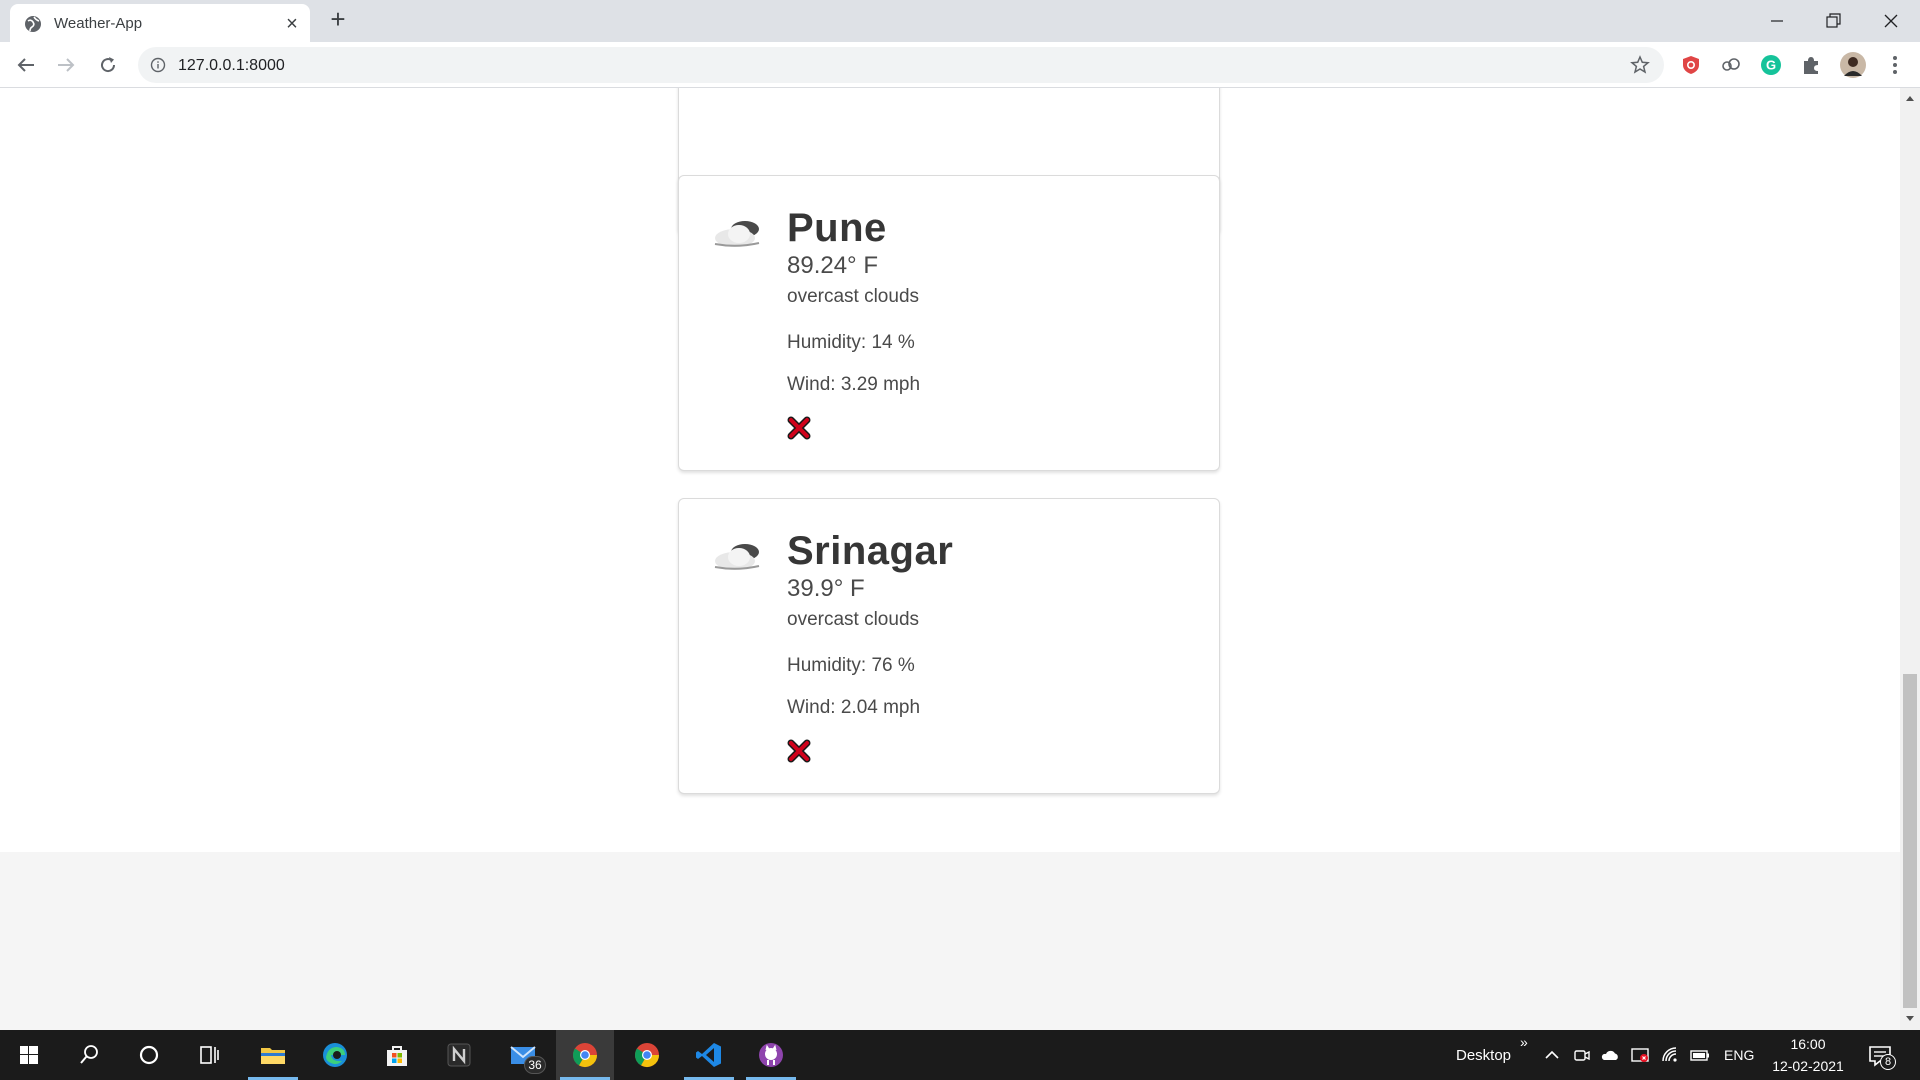 Image resolution: width=1920 pixels, height=1080 pixels. I want to click on notification-count-badge: 8, so click(1888, 1062).